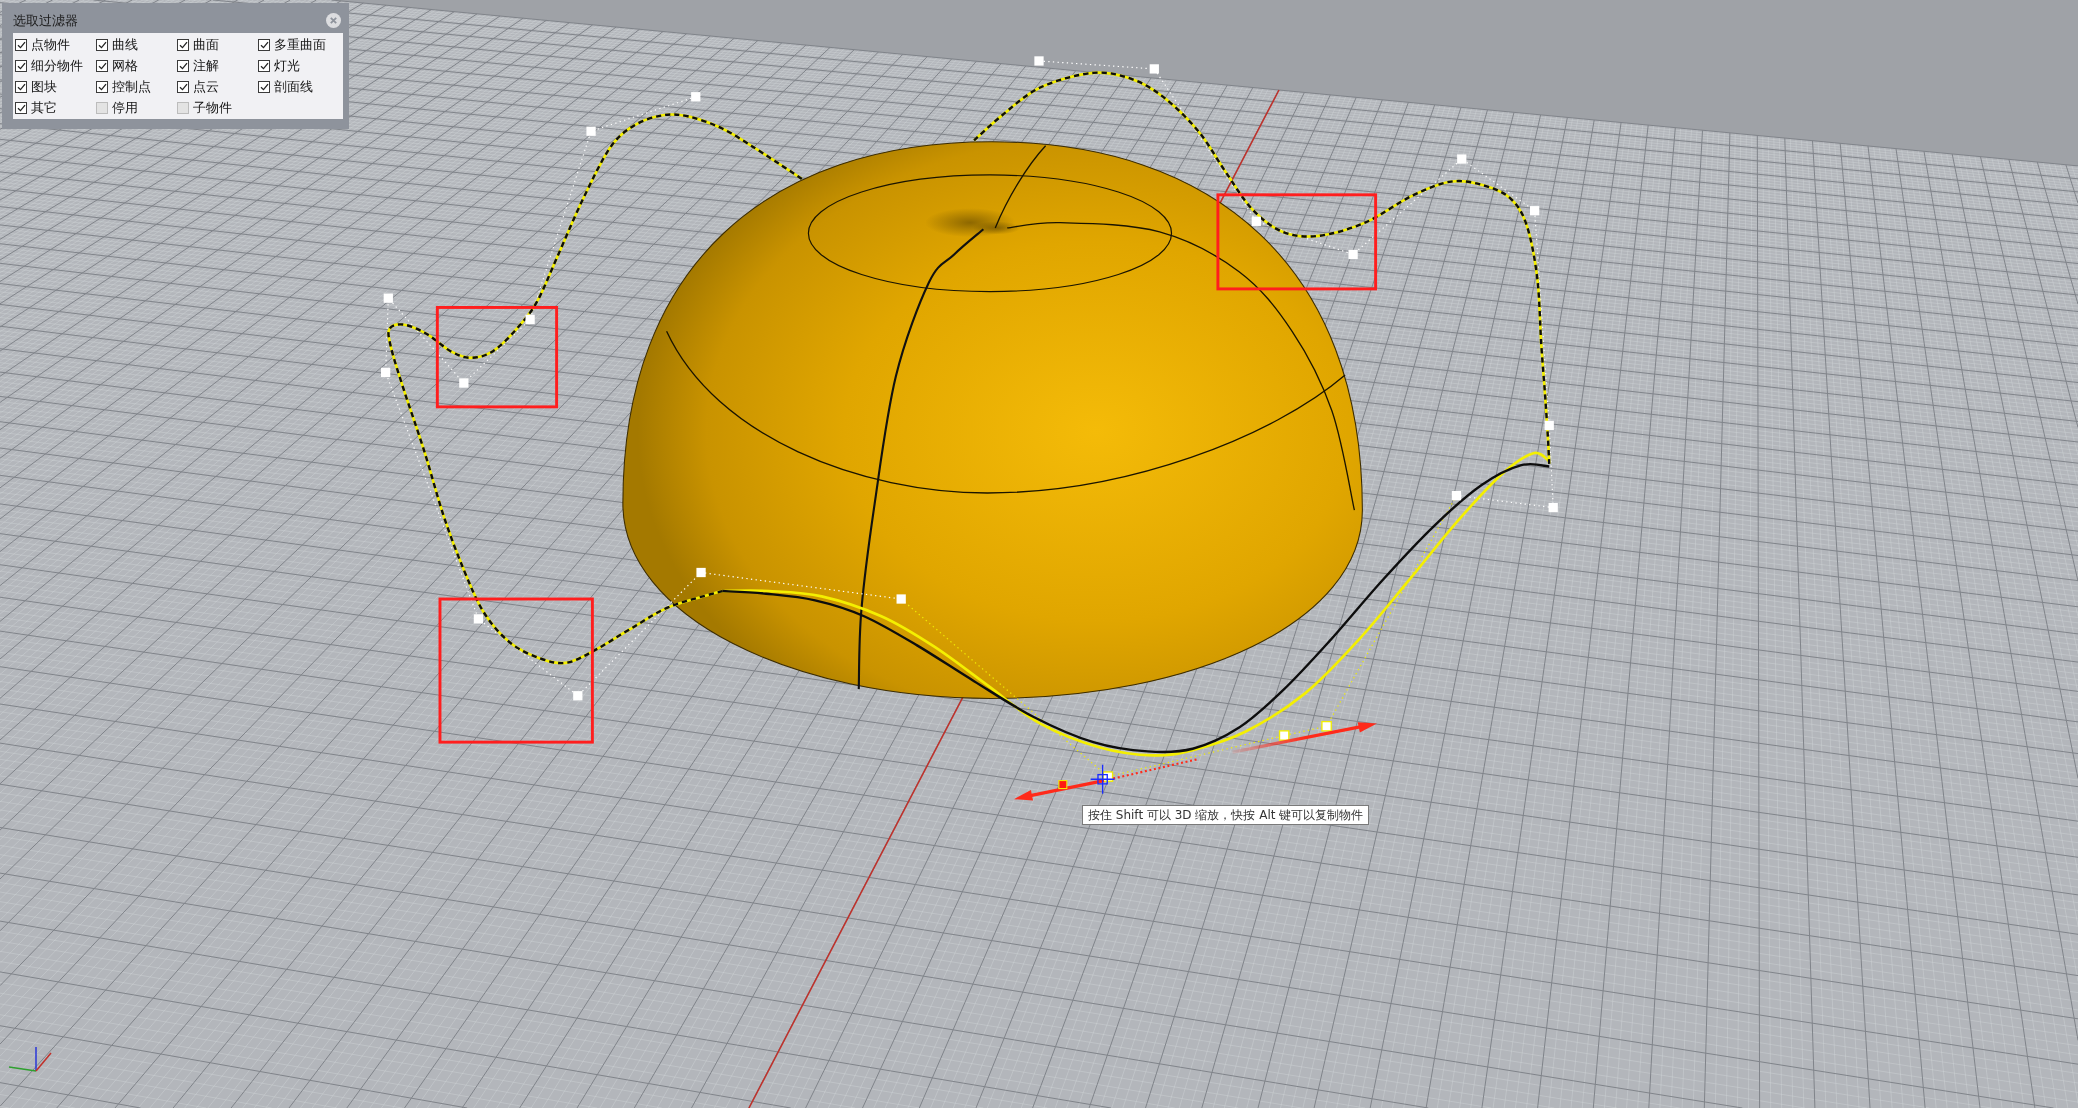 The width and height of the screenshot is (2078, 1108). I want to click on axes-icon, so click(30, 1059).